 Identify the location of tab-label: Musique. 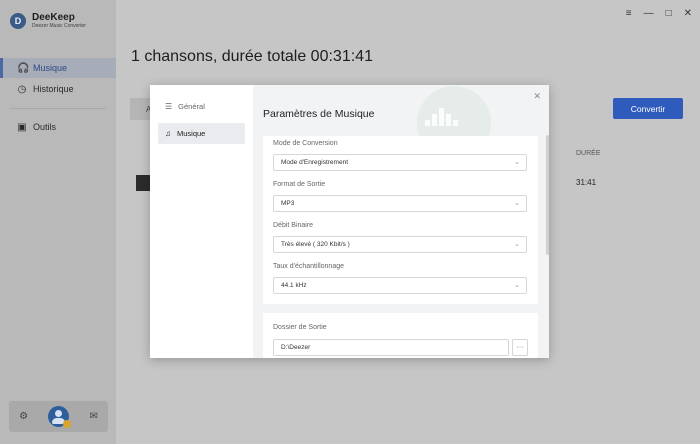
(191, 133).